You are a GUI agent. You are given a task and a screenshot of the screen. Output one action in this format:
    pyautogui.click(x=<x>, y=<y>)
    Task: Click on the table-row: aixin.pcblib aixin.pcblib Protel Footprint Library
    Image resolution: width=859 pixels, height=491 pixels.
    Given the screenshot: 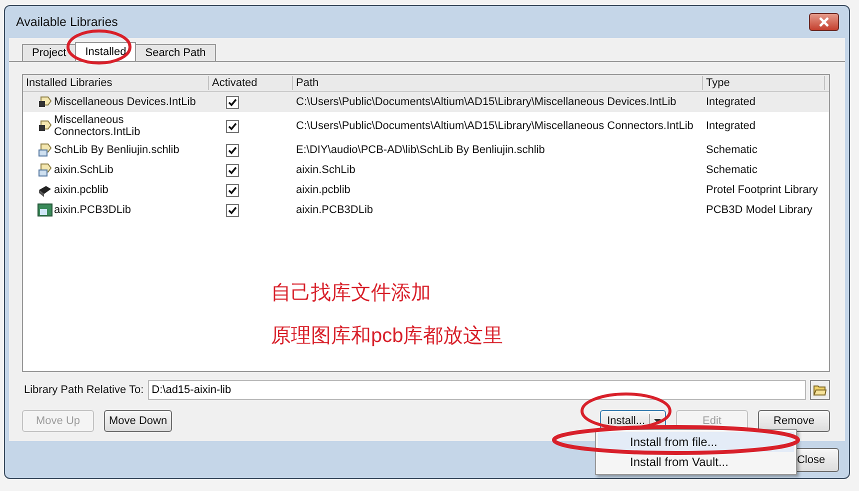 What is the action you would take?
    pyautogui.click(x=426, y=190)
    